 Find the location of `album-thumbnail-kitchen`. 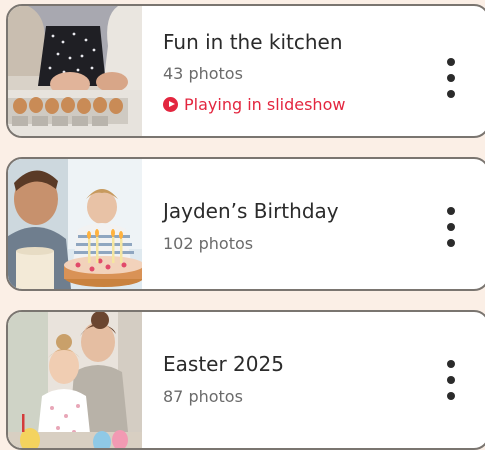

album-thumbnail-kitchen is located at coordinates (75, 71).